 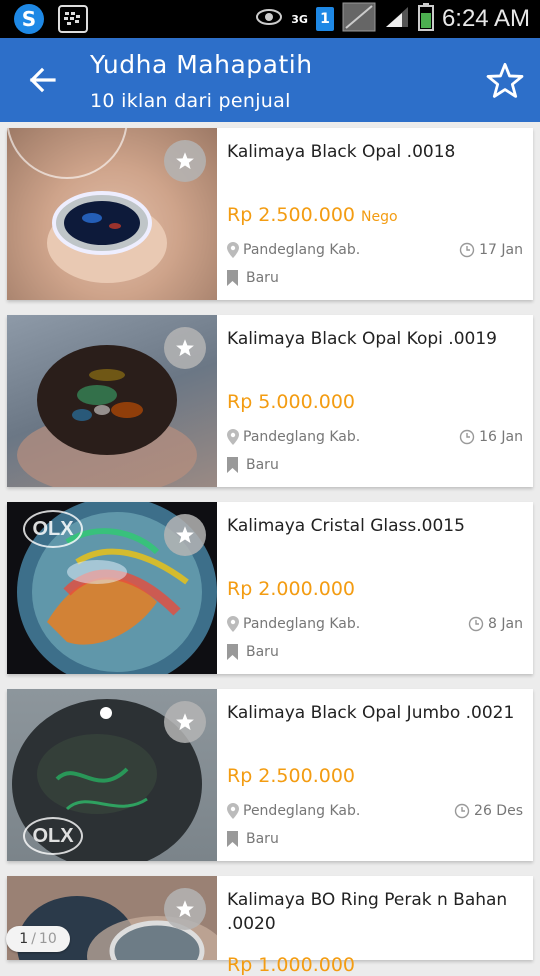 I want to click on listing-price: Rp 5.000.000, so click(x=291, y=402).